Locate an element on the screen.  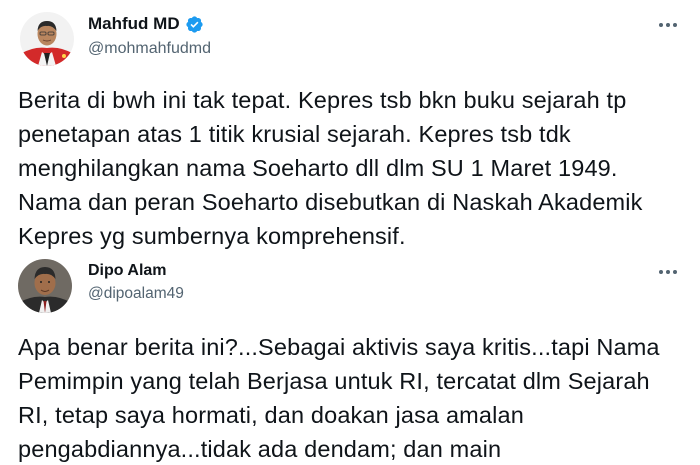
author-display-name: Mahfud MD is located at coordinates (134, 24).